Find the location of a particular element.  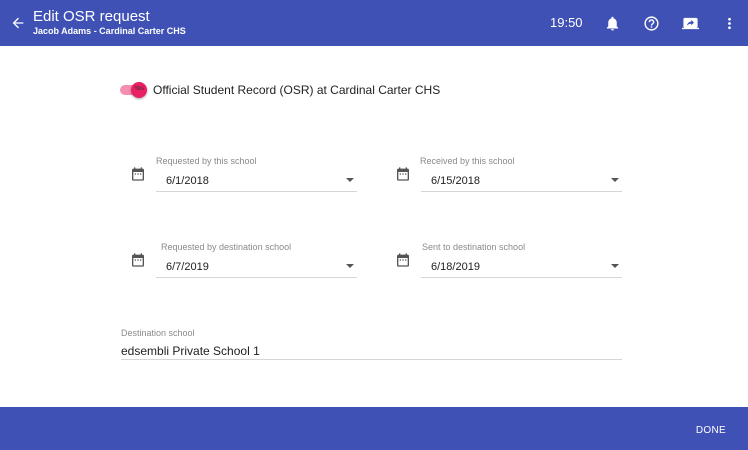

field-label: Requested by this school is located at coordinates (206, 161).